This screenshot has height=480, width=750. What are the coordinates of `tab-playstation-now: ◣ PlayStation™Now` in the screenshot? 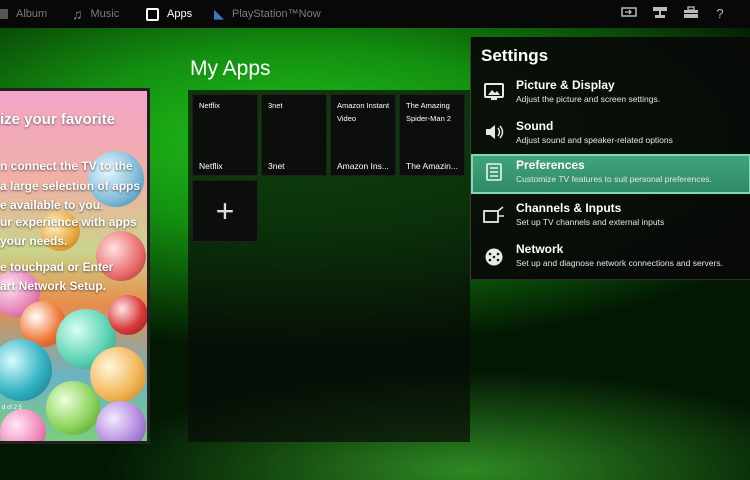 It's located at (267, 14).